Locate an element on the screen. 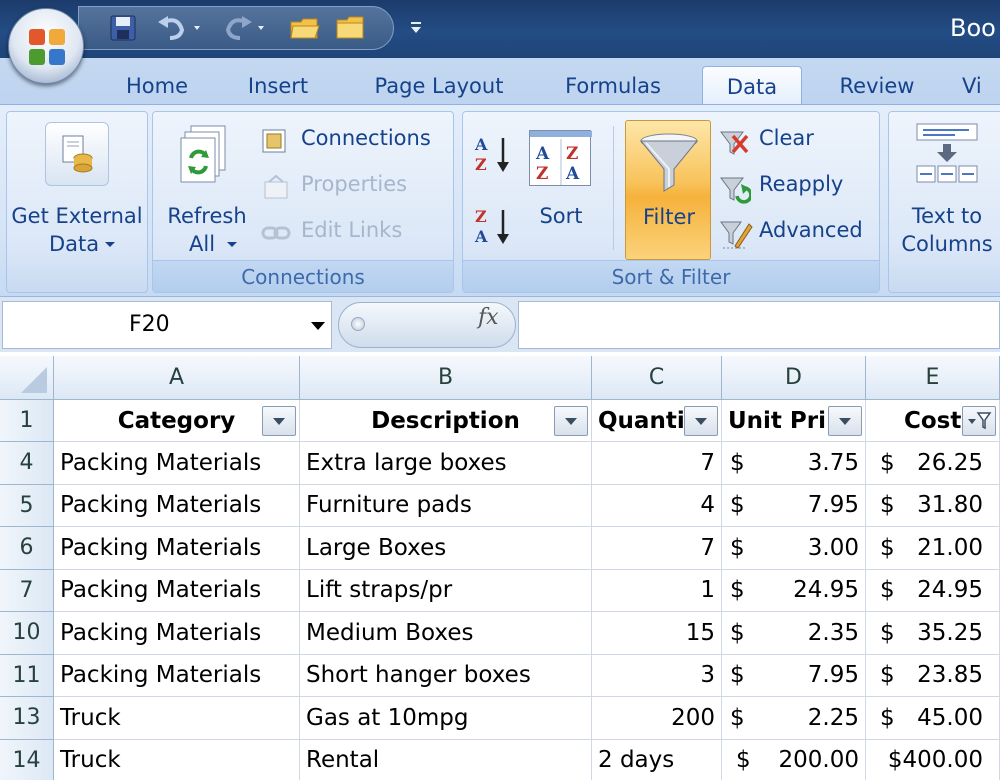  filter-button: Filter is located at coordinates (668, 190).